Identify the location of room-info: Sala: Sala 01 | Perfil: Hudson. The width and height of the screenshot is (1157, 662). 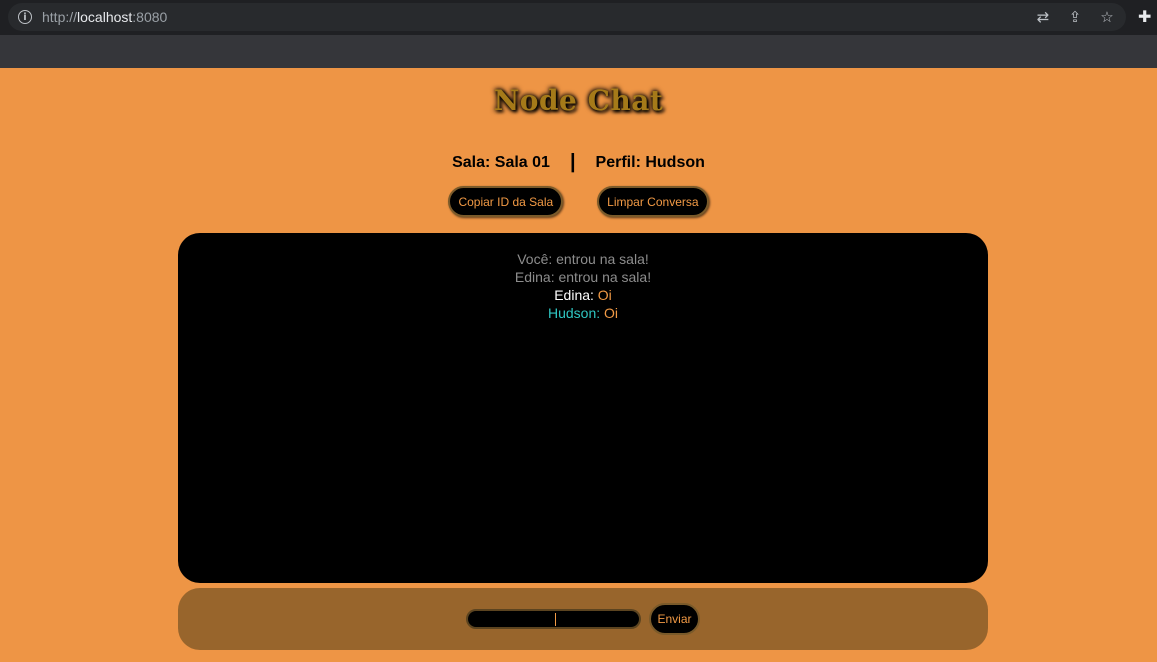
(578, 162).